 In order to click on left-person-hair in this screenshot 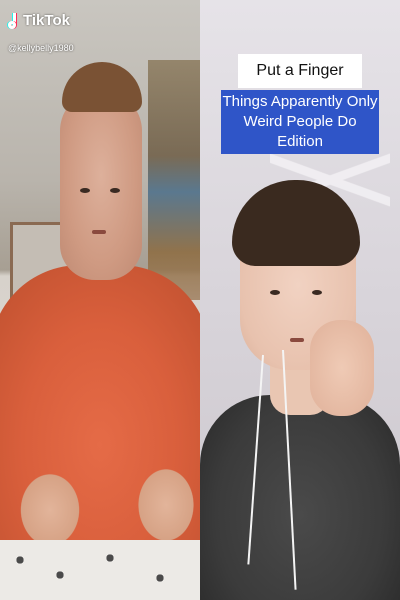, I will do `click(102, 87)`.